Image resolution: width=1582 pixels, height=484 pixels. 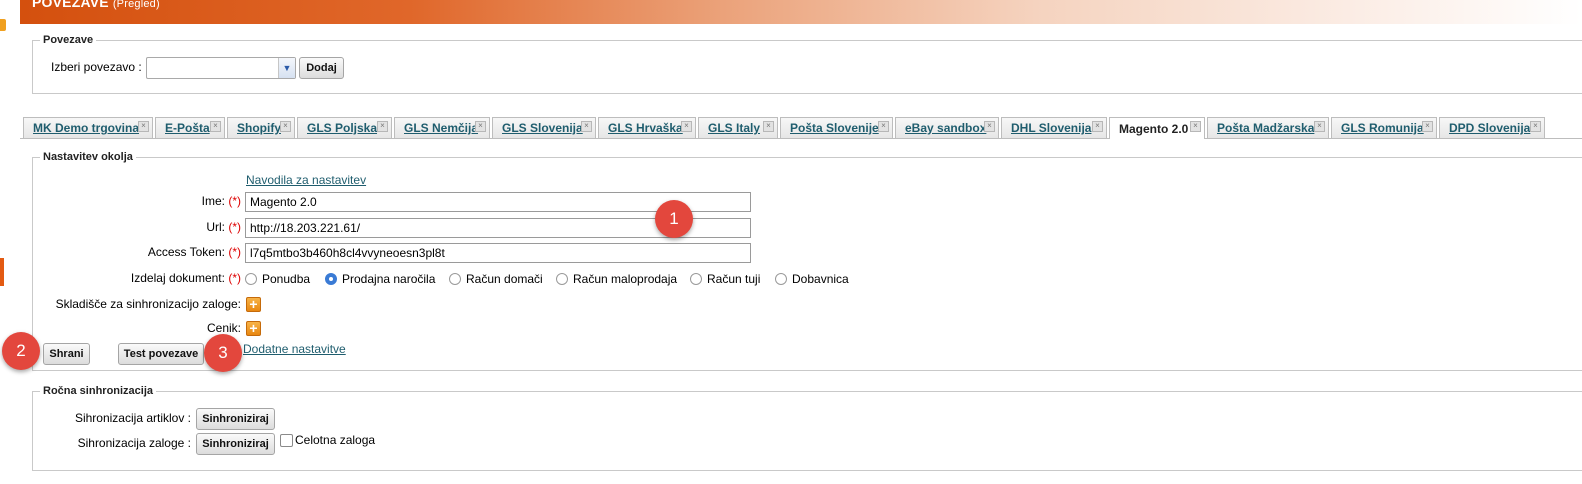 What do you see at coordinates (148, 304) in the screenshot?
I see `warehouse-label: Skladišče za sinhronizacijo zaloge:` at bounding box center [148, 304].